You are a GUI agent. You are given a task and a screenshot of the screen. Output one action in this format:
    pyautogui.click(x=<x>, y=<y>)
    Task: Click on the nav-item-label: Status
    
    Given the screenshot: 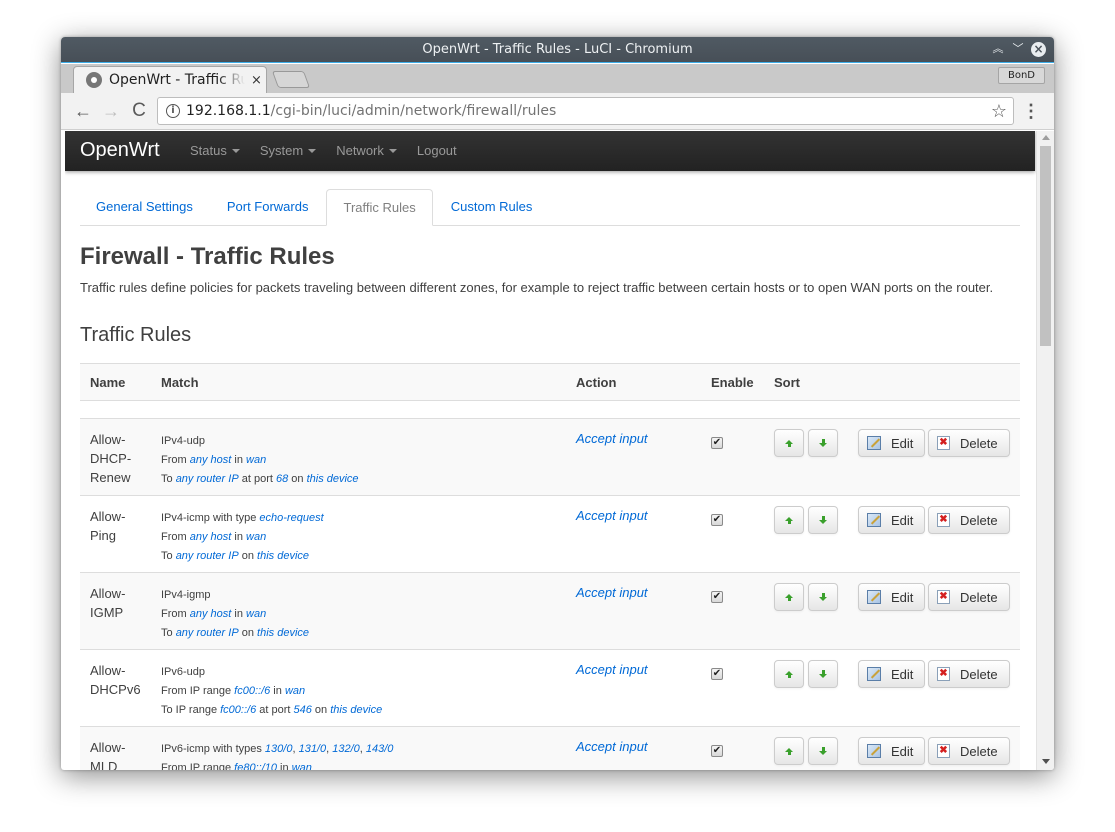 What is the action you would take?
    pyautogui.click(x=208, y=150)
    